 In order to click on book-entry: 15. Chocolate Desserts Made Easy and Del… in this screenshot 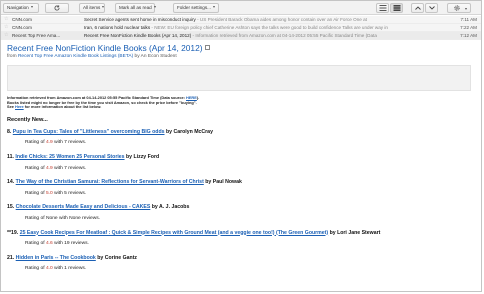, I will do `click(242, 212)`.